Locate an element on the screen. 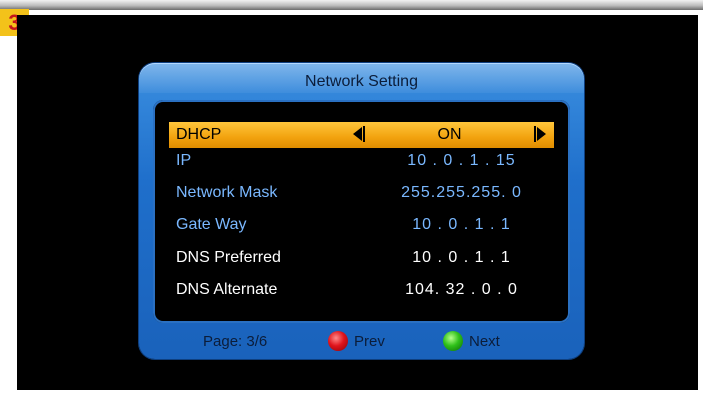 Image resolution: width=703 pixels, height=395 pixels. setting-row-dhcp: DHCP ON is located at coordinates (361, 135).